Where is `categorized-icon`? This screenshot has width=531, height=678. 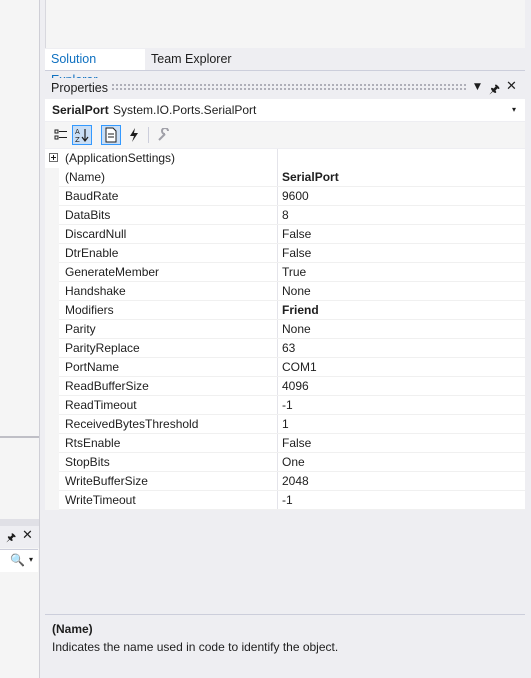
categorized-icon is located at coordinates (60, 134).